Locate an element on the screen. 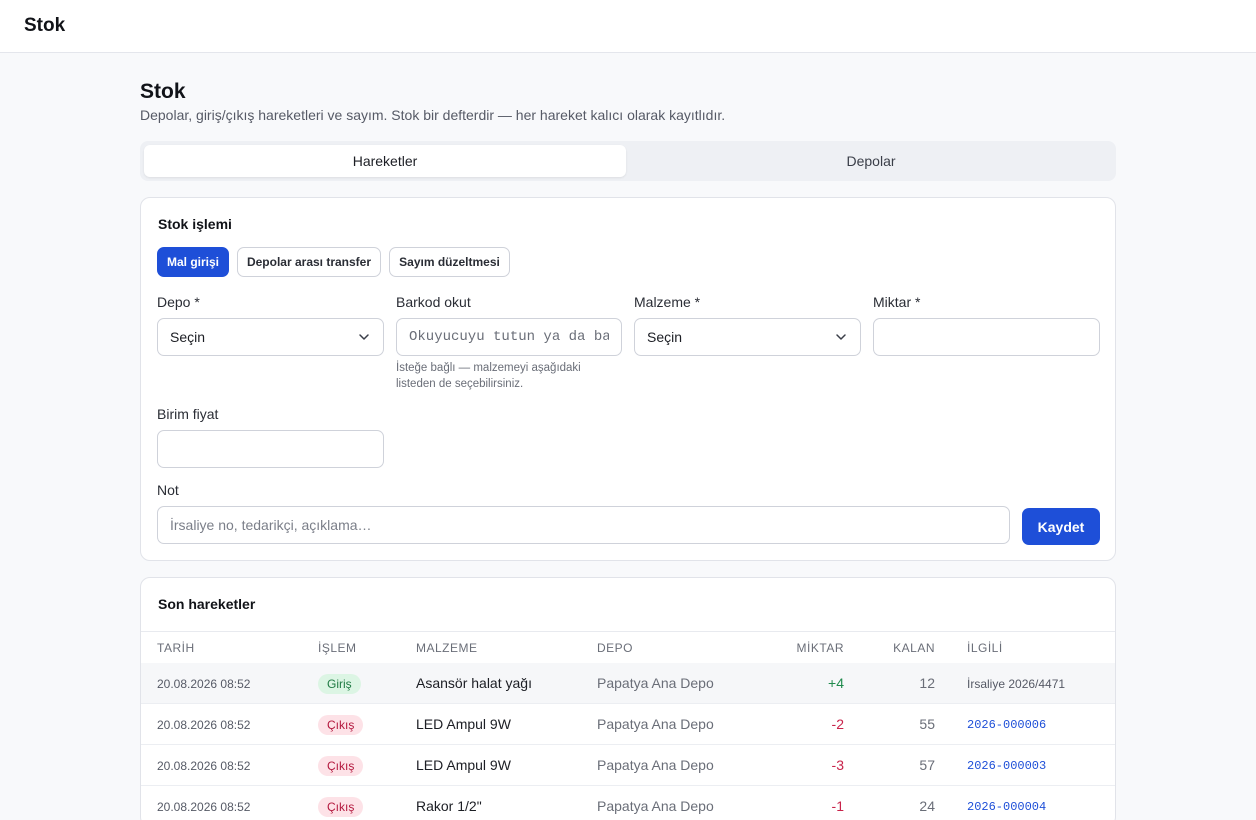 Image resolution: width=1256 pixels, height=820 pixels. row-related: İrsaliye 2026/4471 is located at coordinates (1016, 684).